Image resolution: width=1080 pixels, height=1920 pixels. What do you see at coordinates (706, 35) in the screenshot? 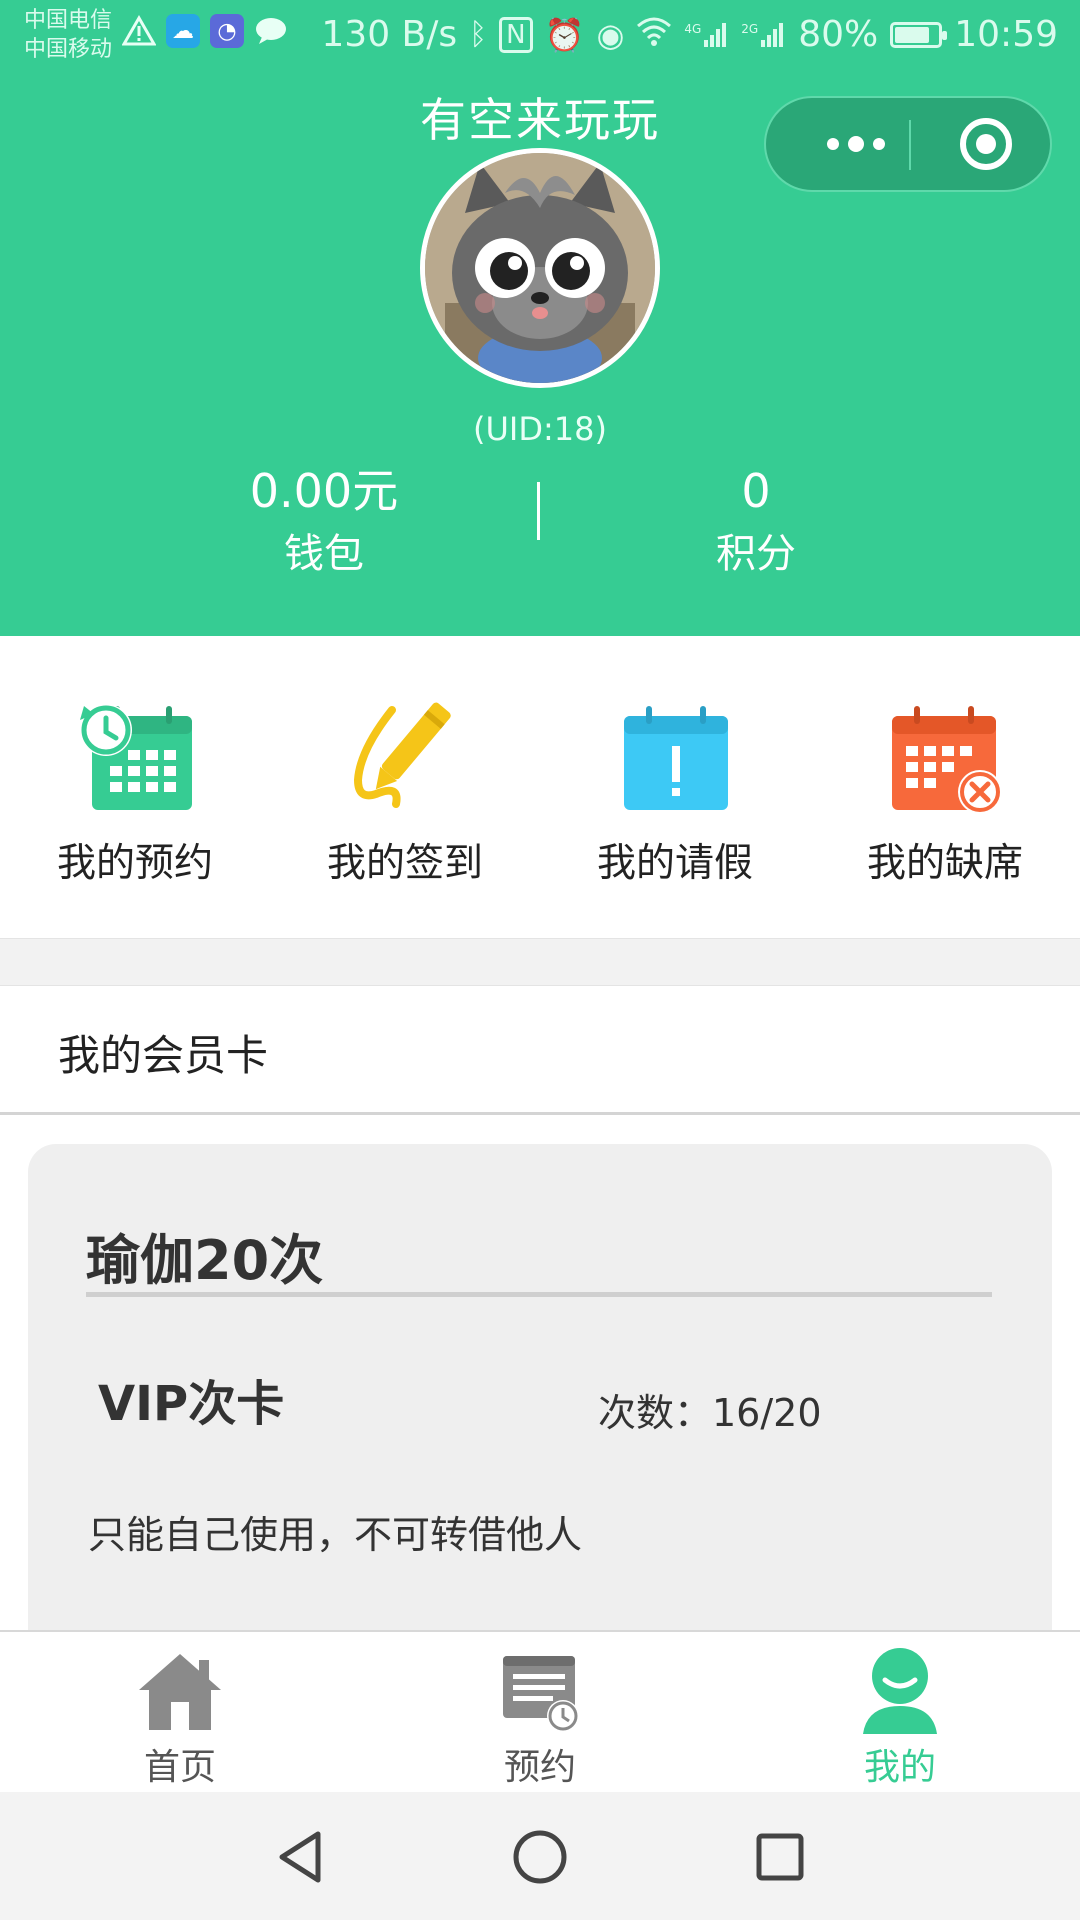
I see `signal-4g-icon: 4G` at bounding box center [706, 35].